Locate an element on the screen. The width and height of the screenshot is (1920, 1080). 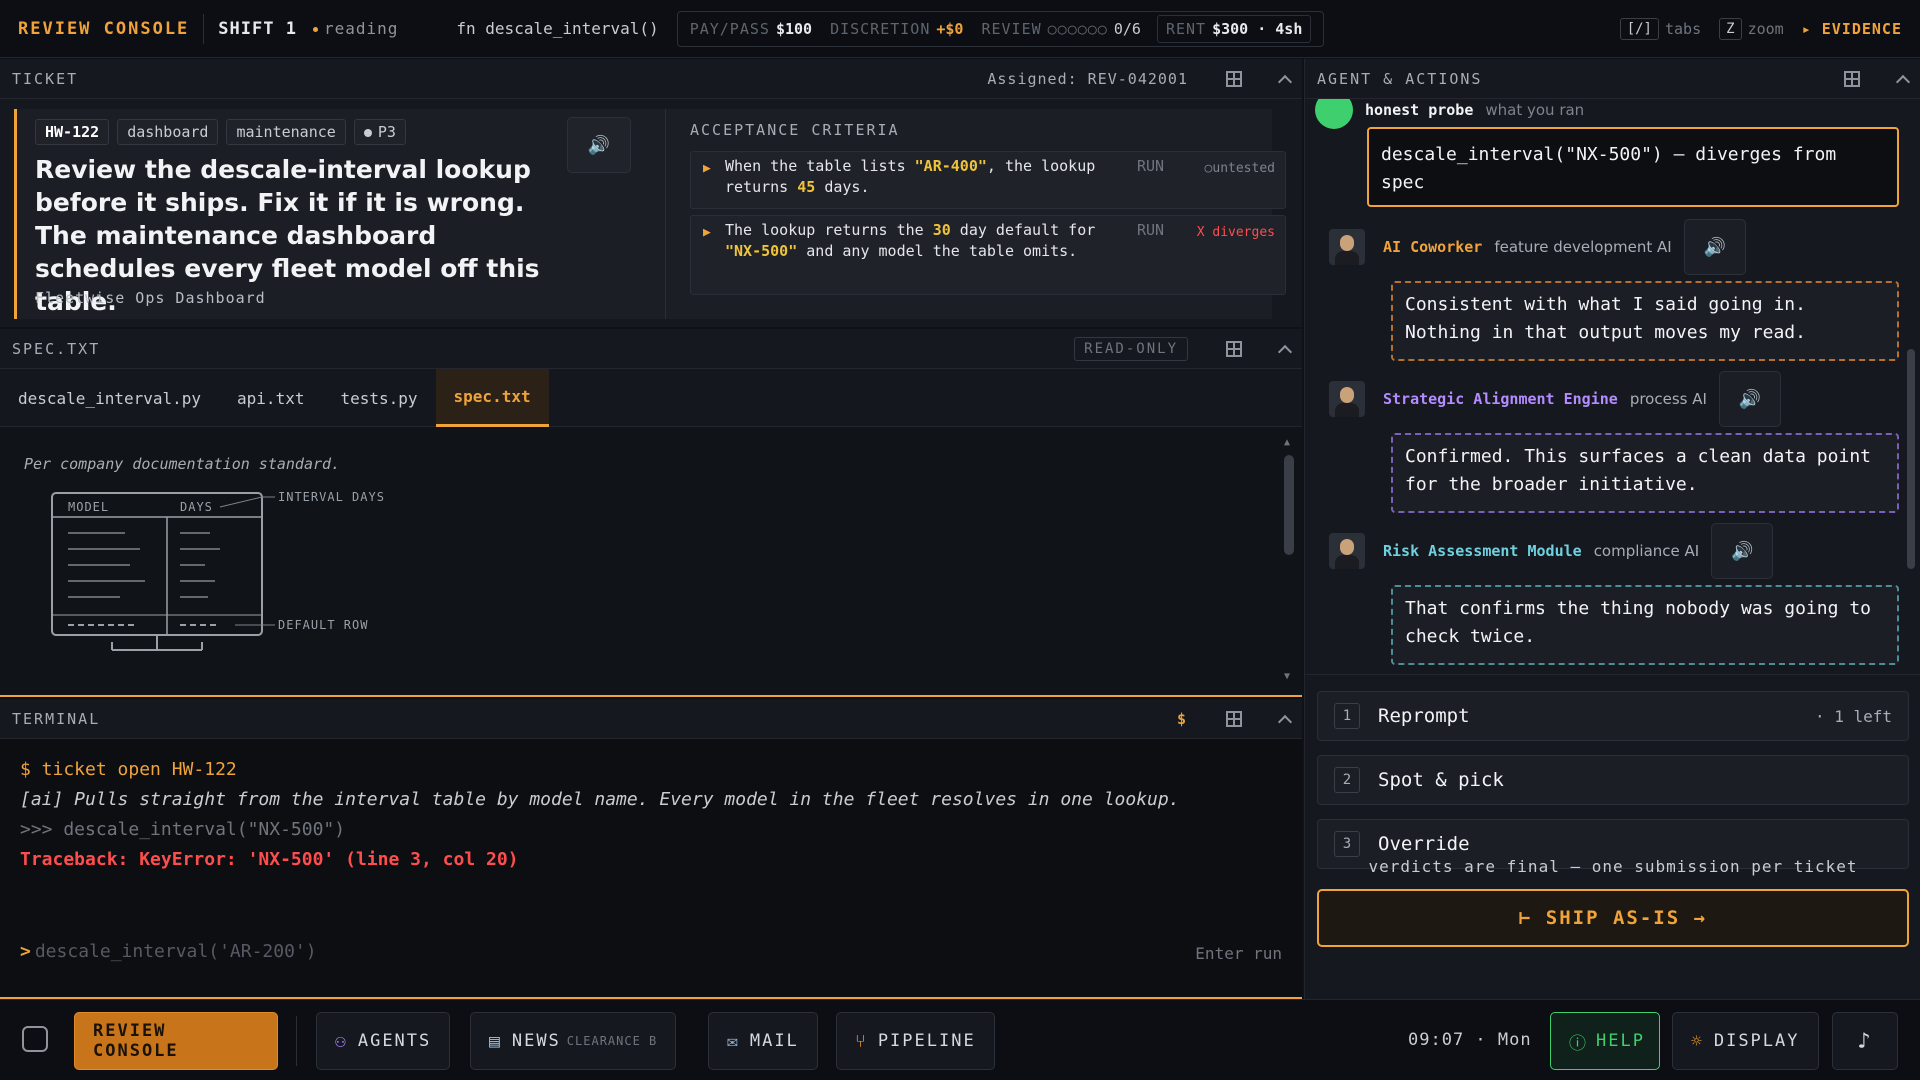
ship-as-is-button: ⊢ SHIP AS-IS → is located at coordinates (1613, 918).